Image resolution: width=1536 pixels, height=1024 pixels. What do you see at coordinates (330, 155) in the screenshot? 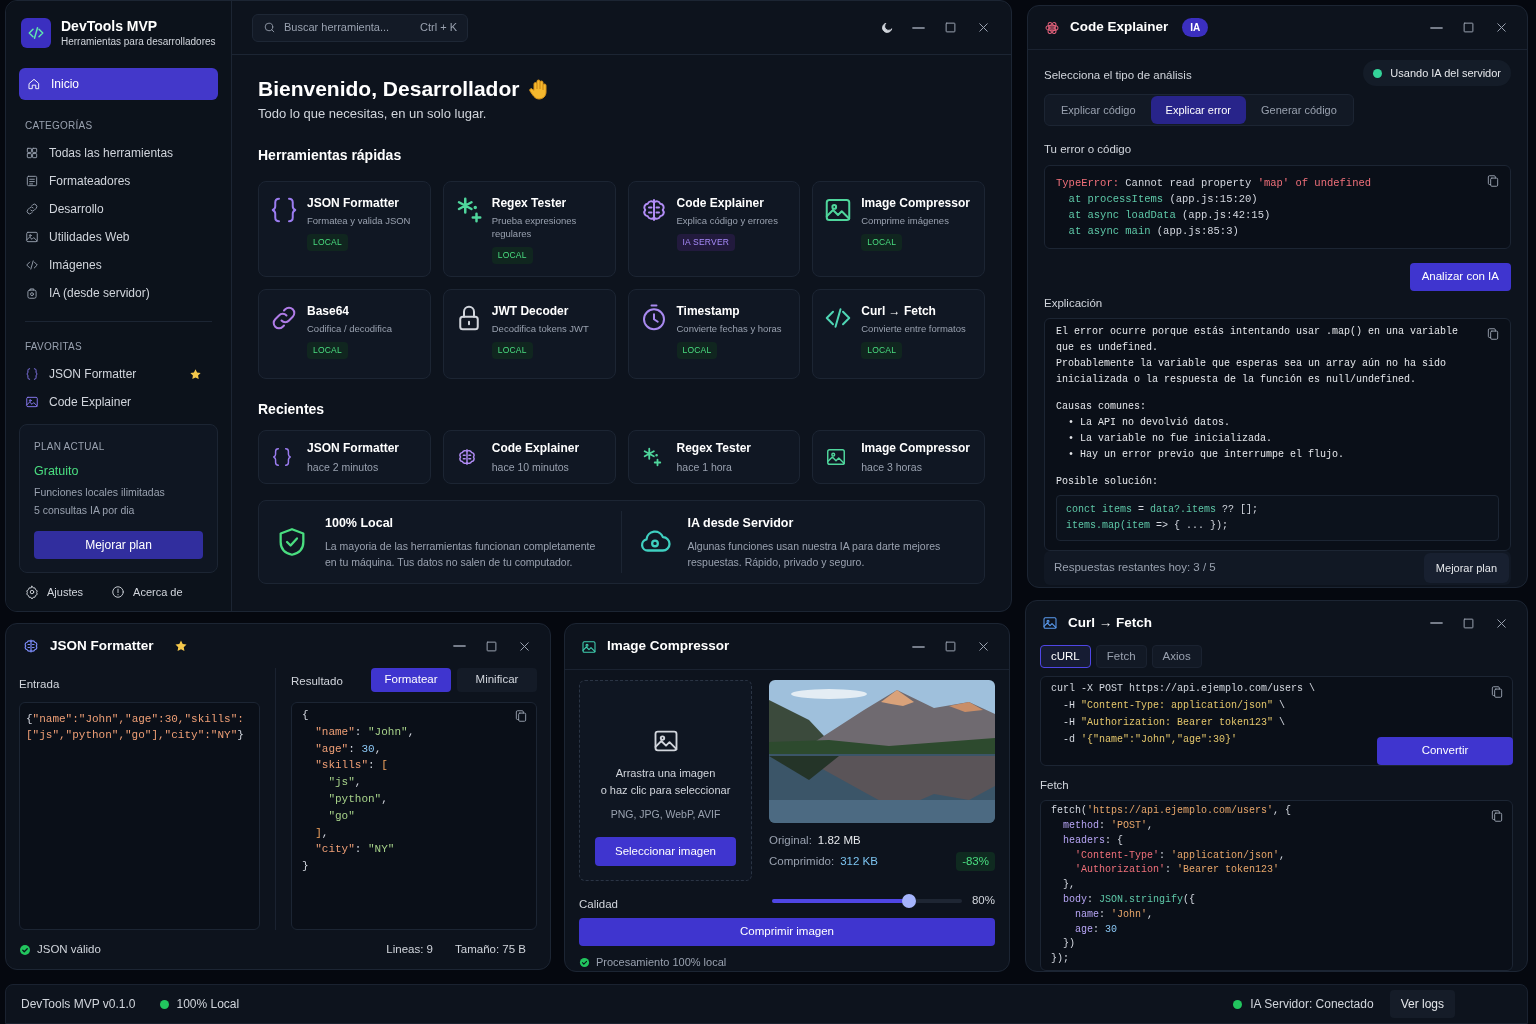
I see `section-title: Herramientas rápidas` at bounding box center [330, 155].